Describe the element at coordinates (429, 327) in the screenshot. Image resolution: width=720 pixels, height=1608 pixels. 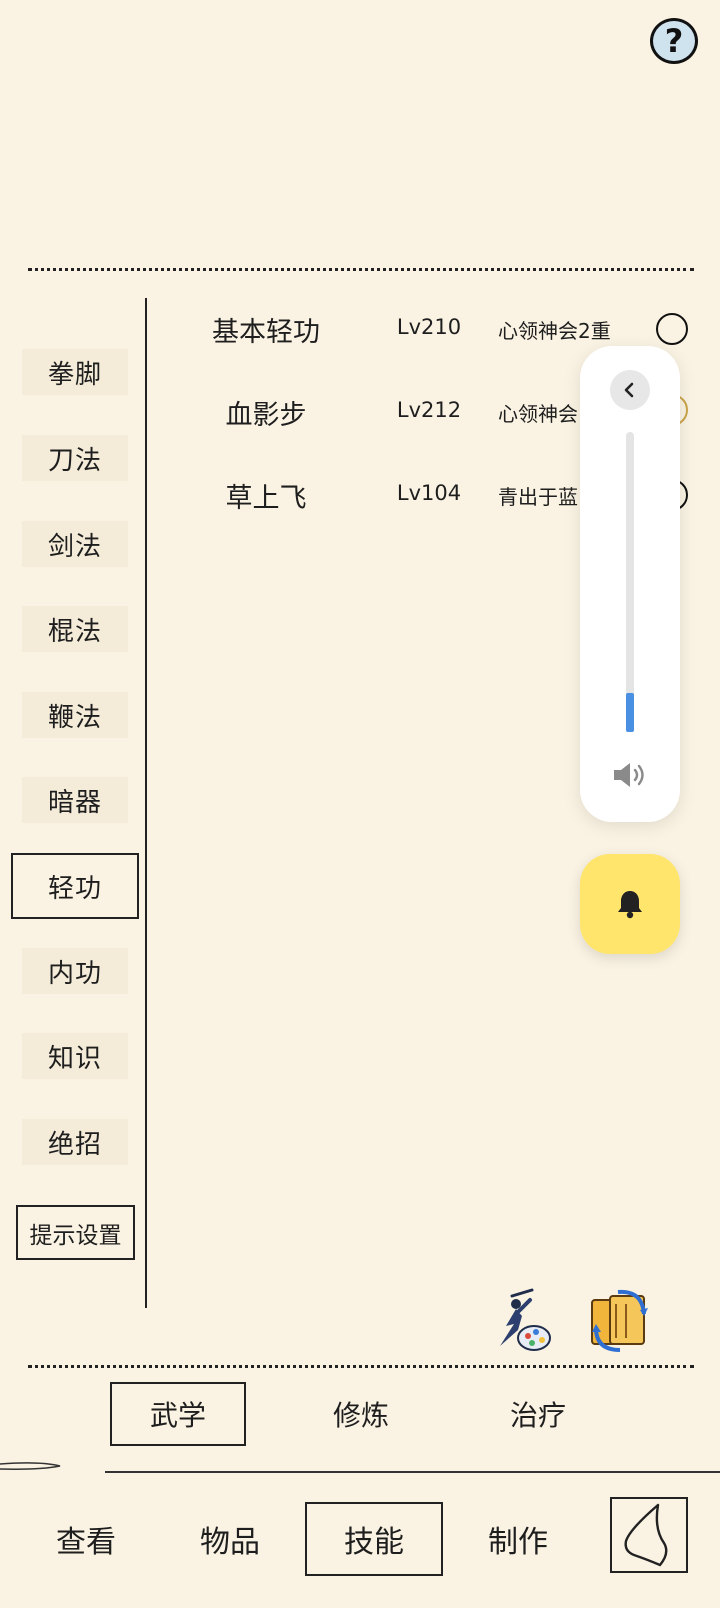
I see `skill-level: Lv210` at that location.